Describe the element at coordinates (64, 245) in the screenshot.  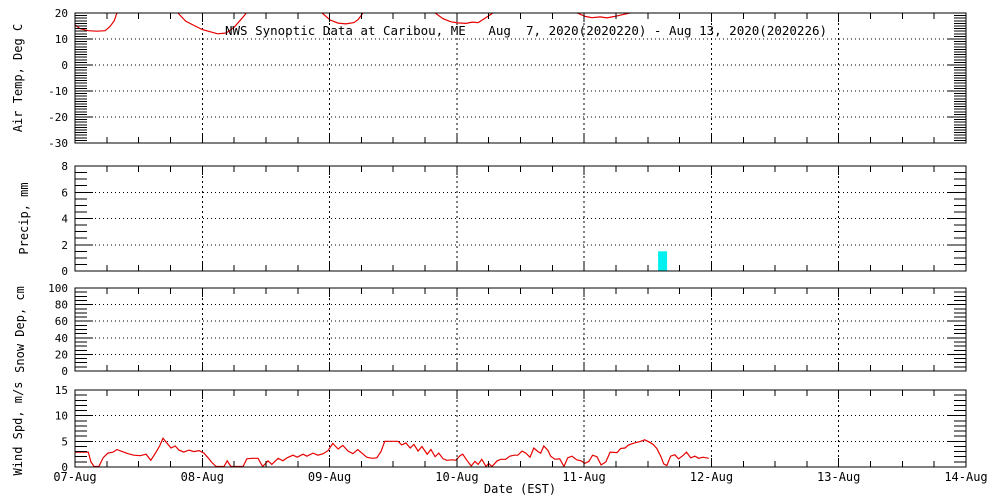
I see `y-tick-label: 2` at that location.